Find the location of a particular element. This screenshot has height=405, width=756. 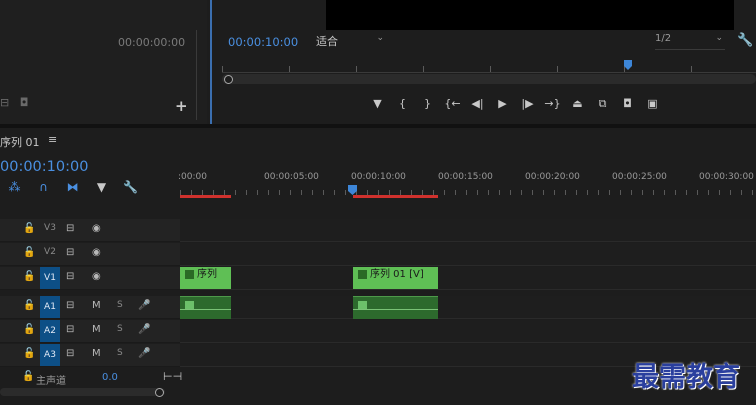

add-button: + is located at coordinates (181, 106).